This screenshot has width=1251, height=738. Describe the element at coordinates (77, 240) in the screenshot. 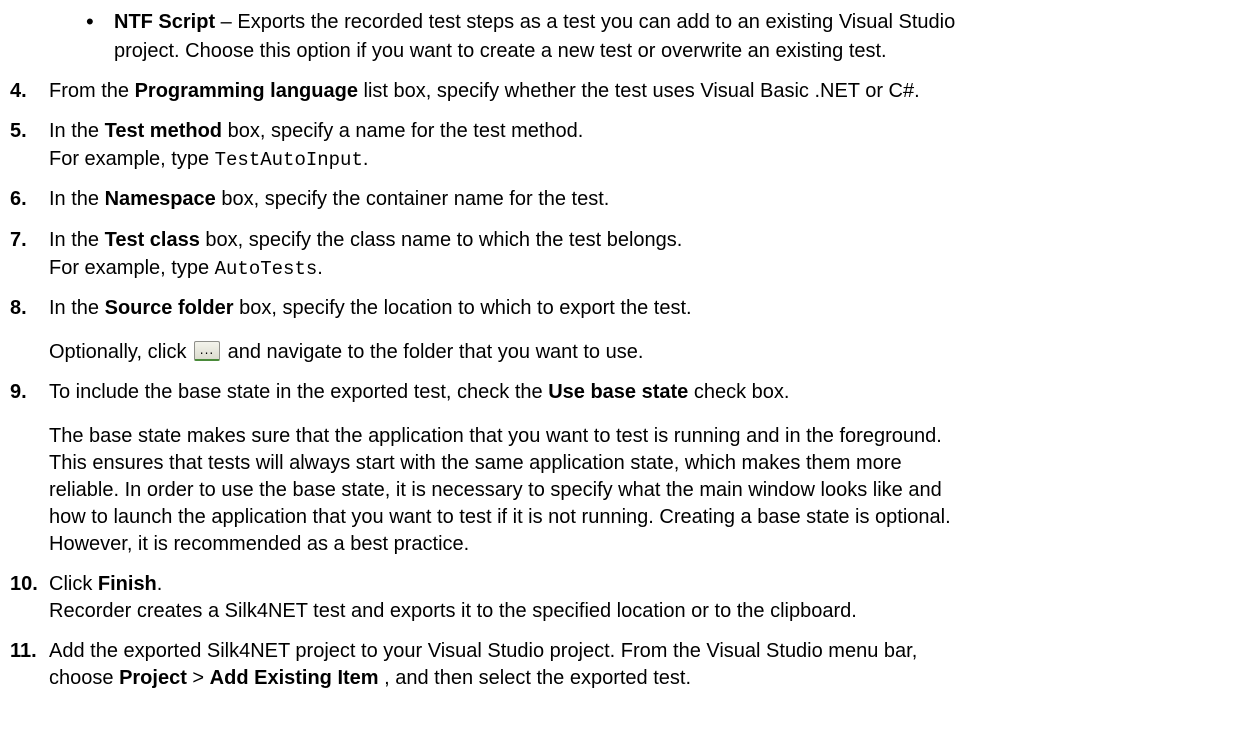

I see `step-7-pre: In the` at that location.